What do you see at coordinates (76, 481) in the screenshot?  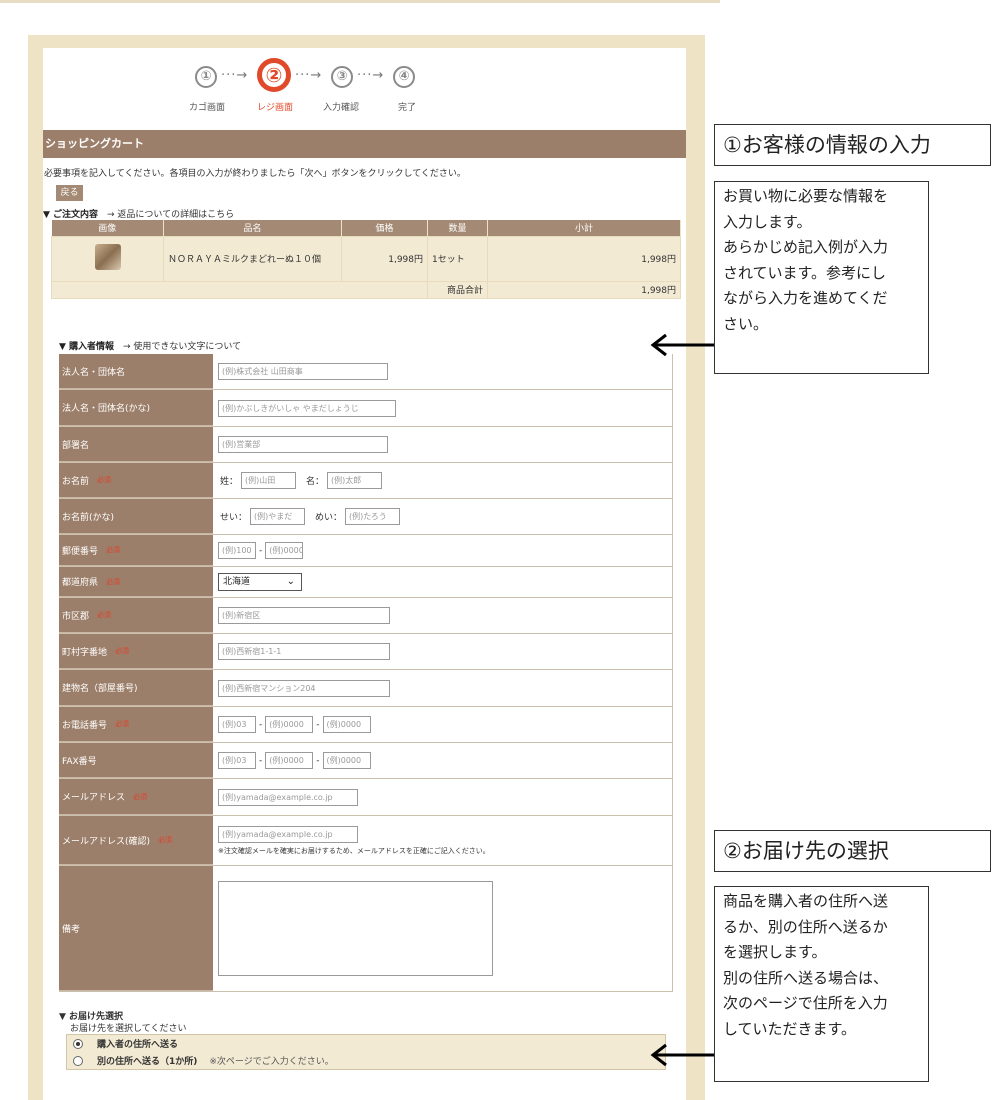 I see `name-label: お名前` at bounding box center [76, 481].